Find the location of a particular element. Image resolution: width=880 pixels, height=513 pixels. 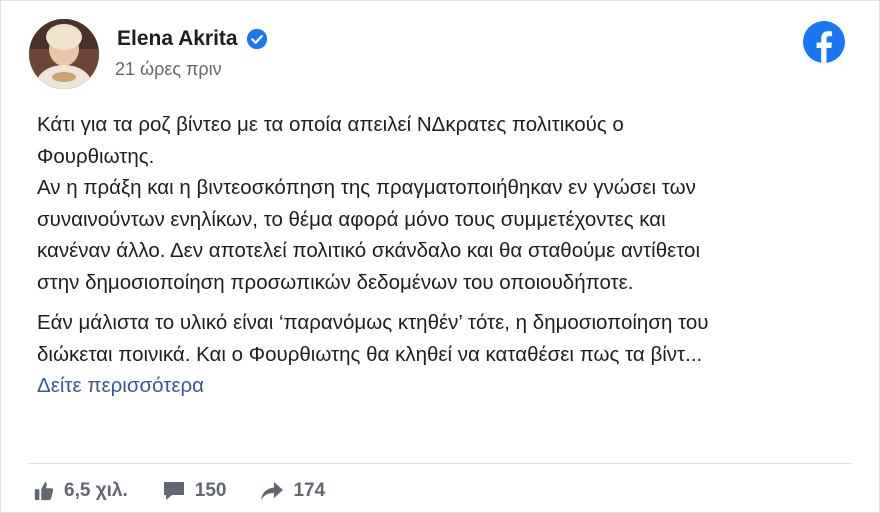

avatar is located at coordinates (64, 54).